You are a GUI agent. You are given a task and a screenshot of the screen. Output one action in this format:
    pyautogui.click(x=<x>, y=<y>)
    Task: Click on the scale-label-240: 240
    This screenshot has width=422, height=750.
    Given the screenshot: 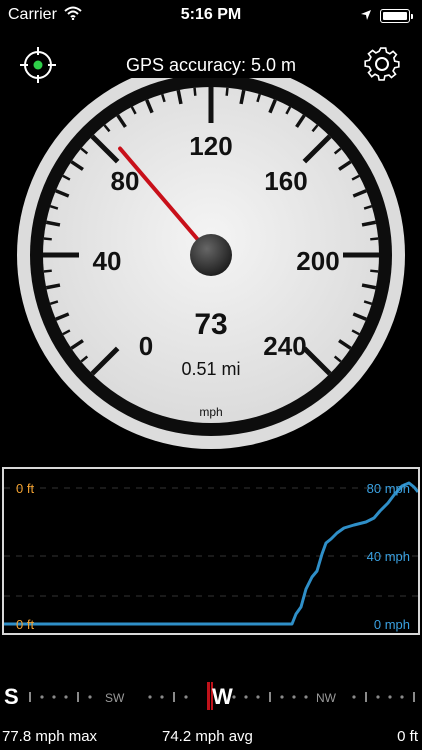 What is the action you would take?
    pyautogui.click(x=284, y=346)
    